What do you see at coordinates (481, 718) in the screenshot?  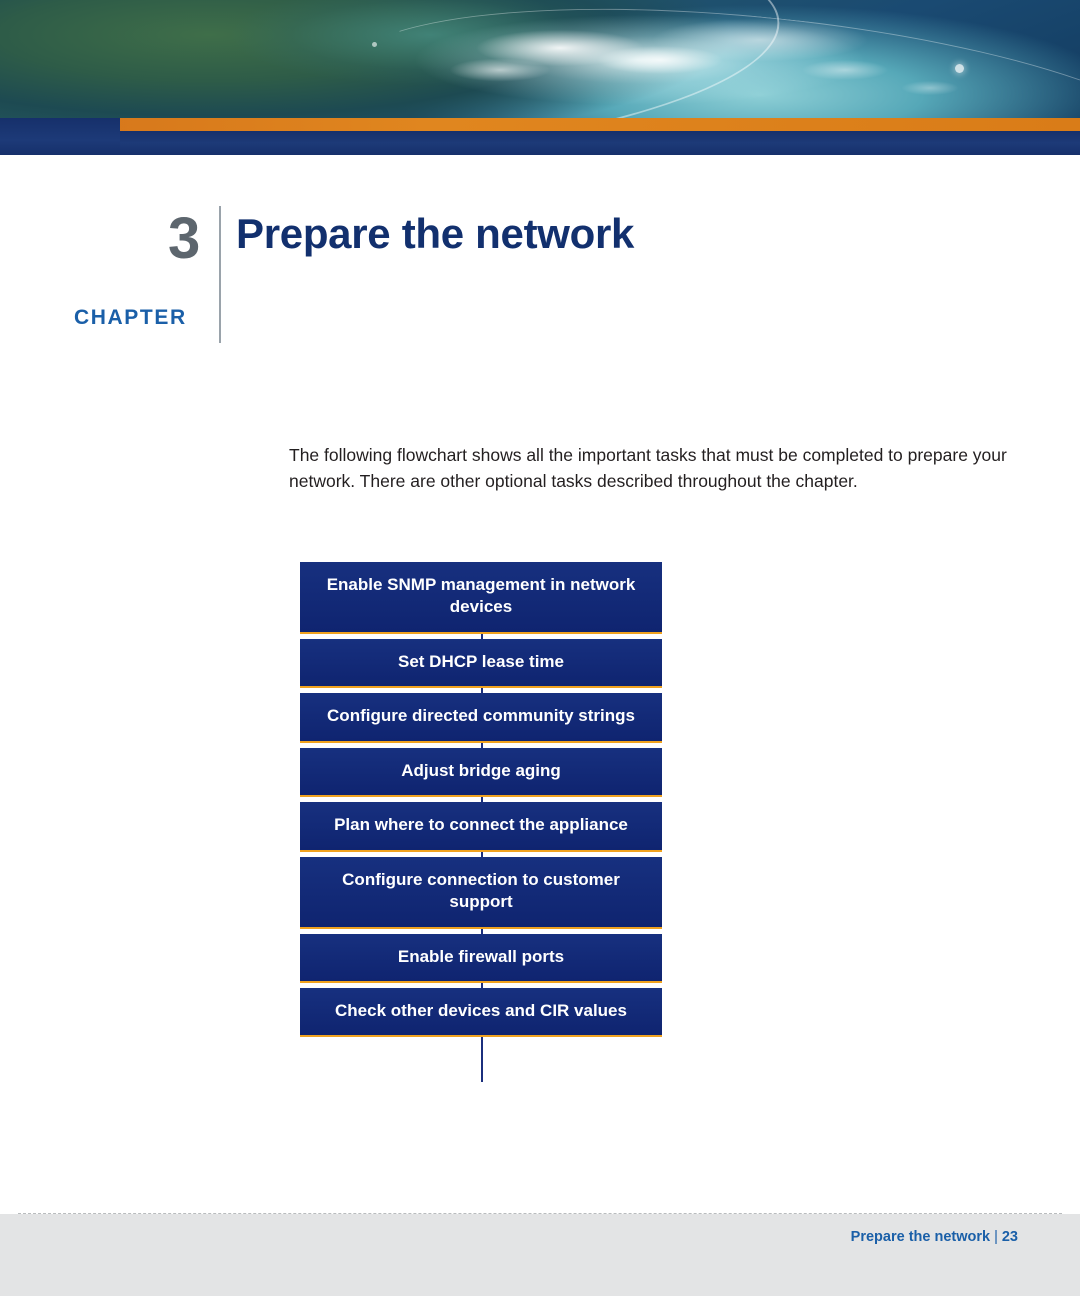 I see `flowchart-step: Configure directed community strings` at bounding box center [481, 718].